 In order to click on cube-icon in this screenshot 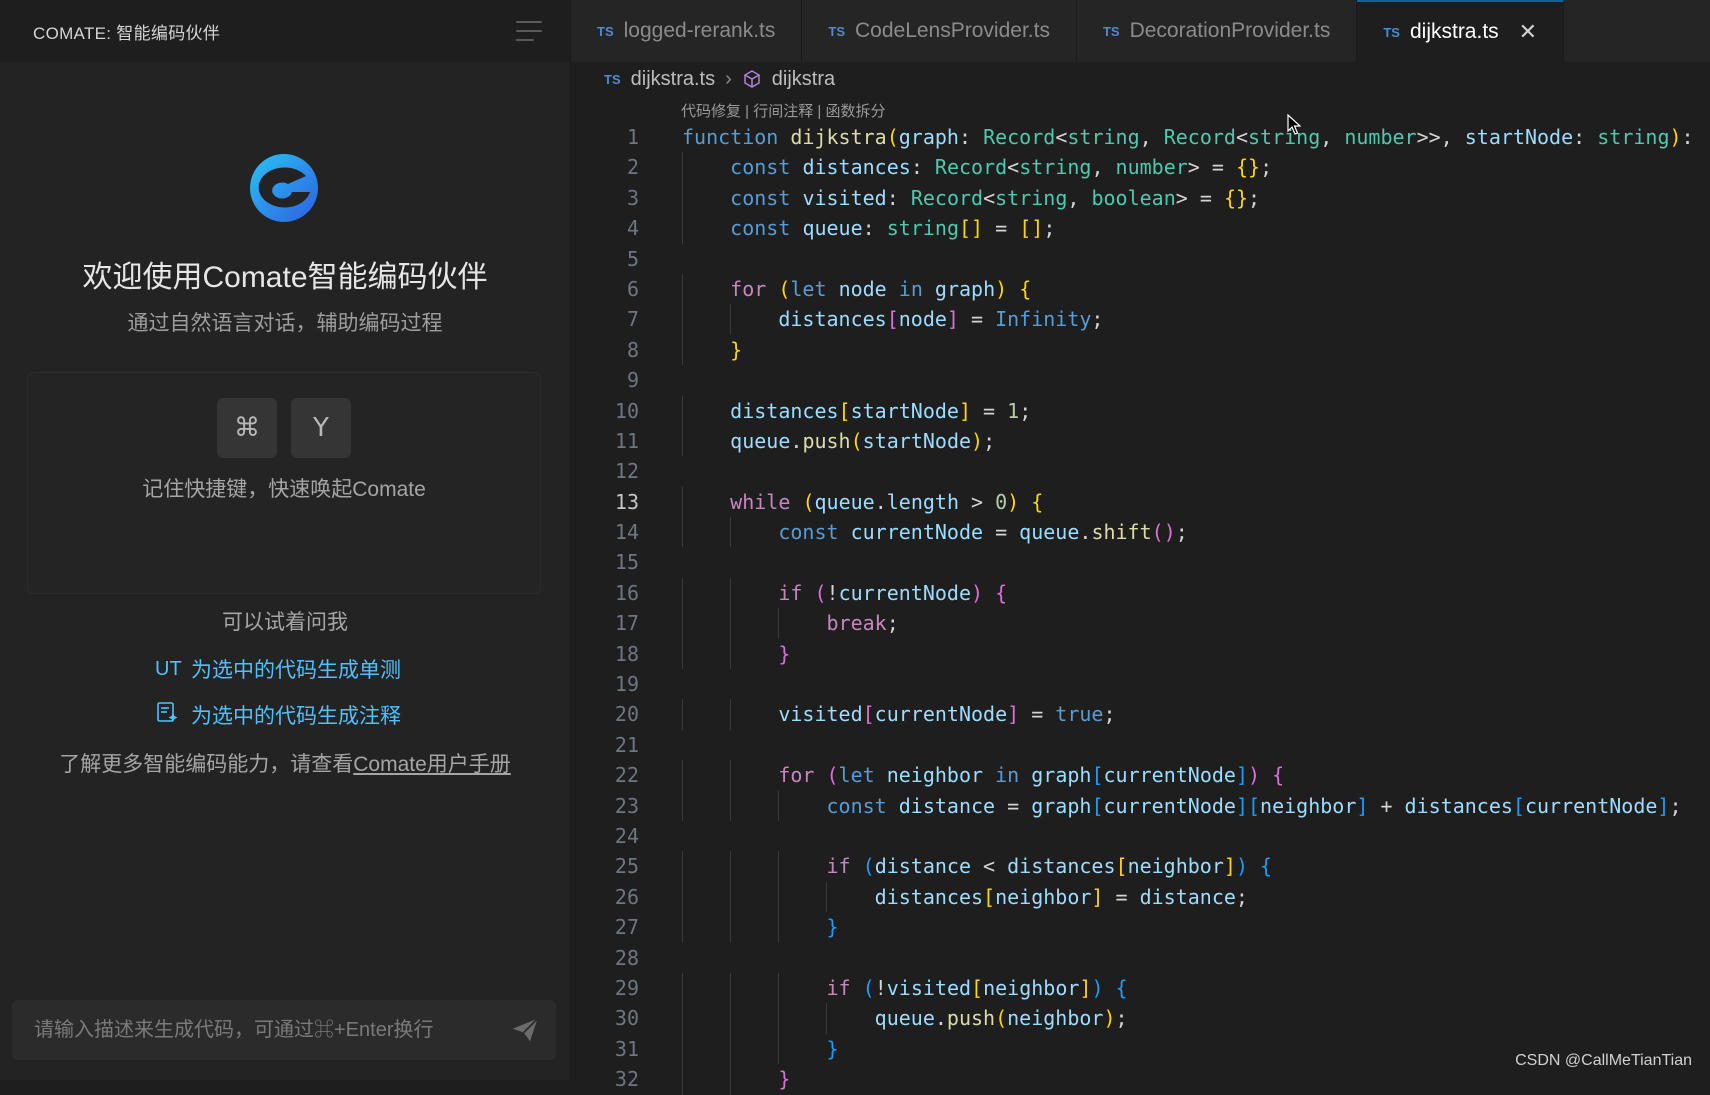, I will do `click(752, 79)`.